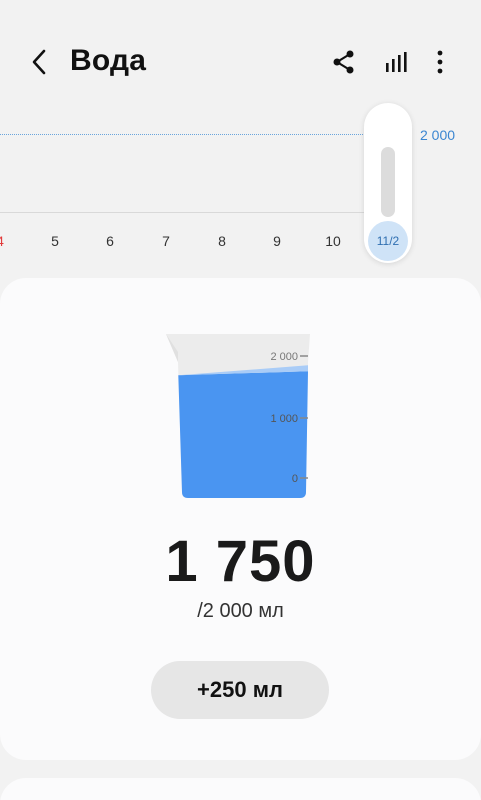 This screenshot has height=800, width=481. Describe the element at coordinates (240, 690) in the screenshot. I see `add-water-button: +250 мл` at that location.